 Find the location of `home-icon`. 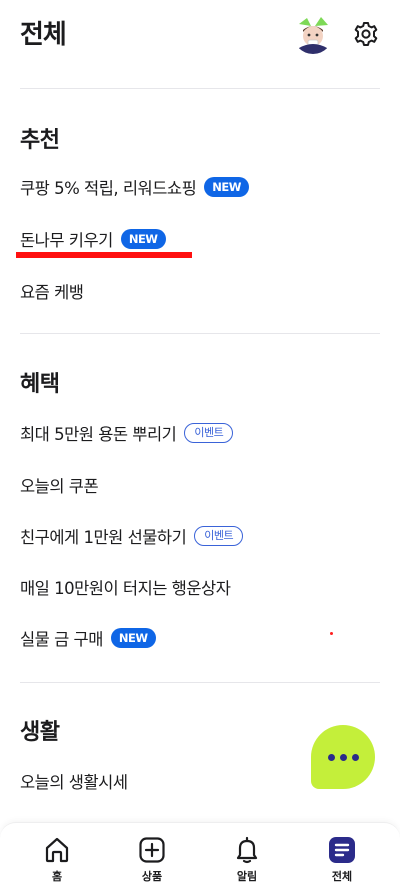

home-icon is located at coordinates (57, 850).